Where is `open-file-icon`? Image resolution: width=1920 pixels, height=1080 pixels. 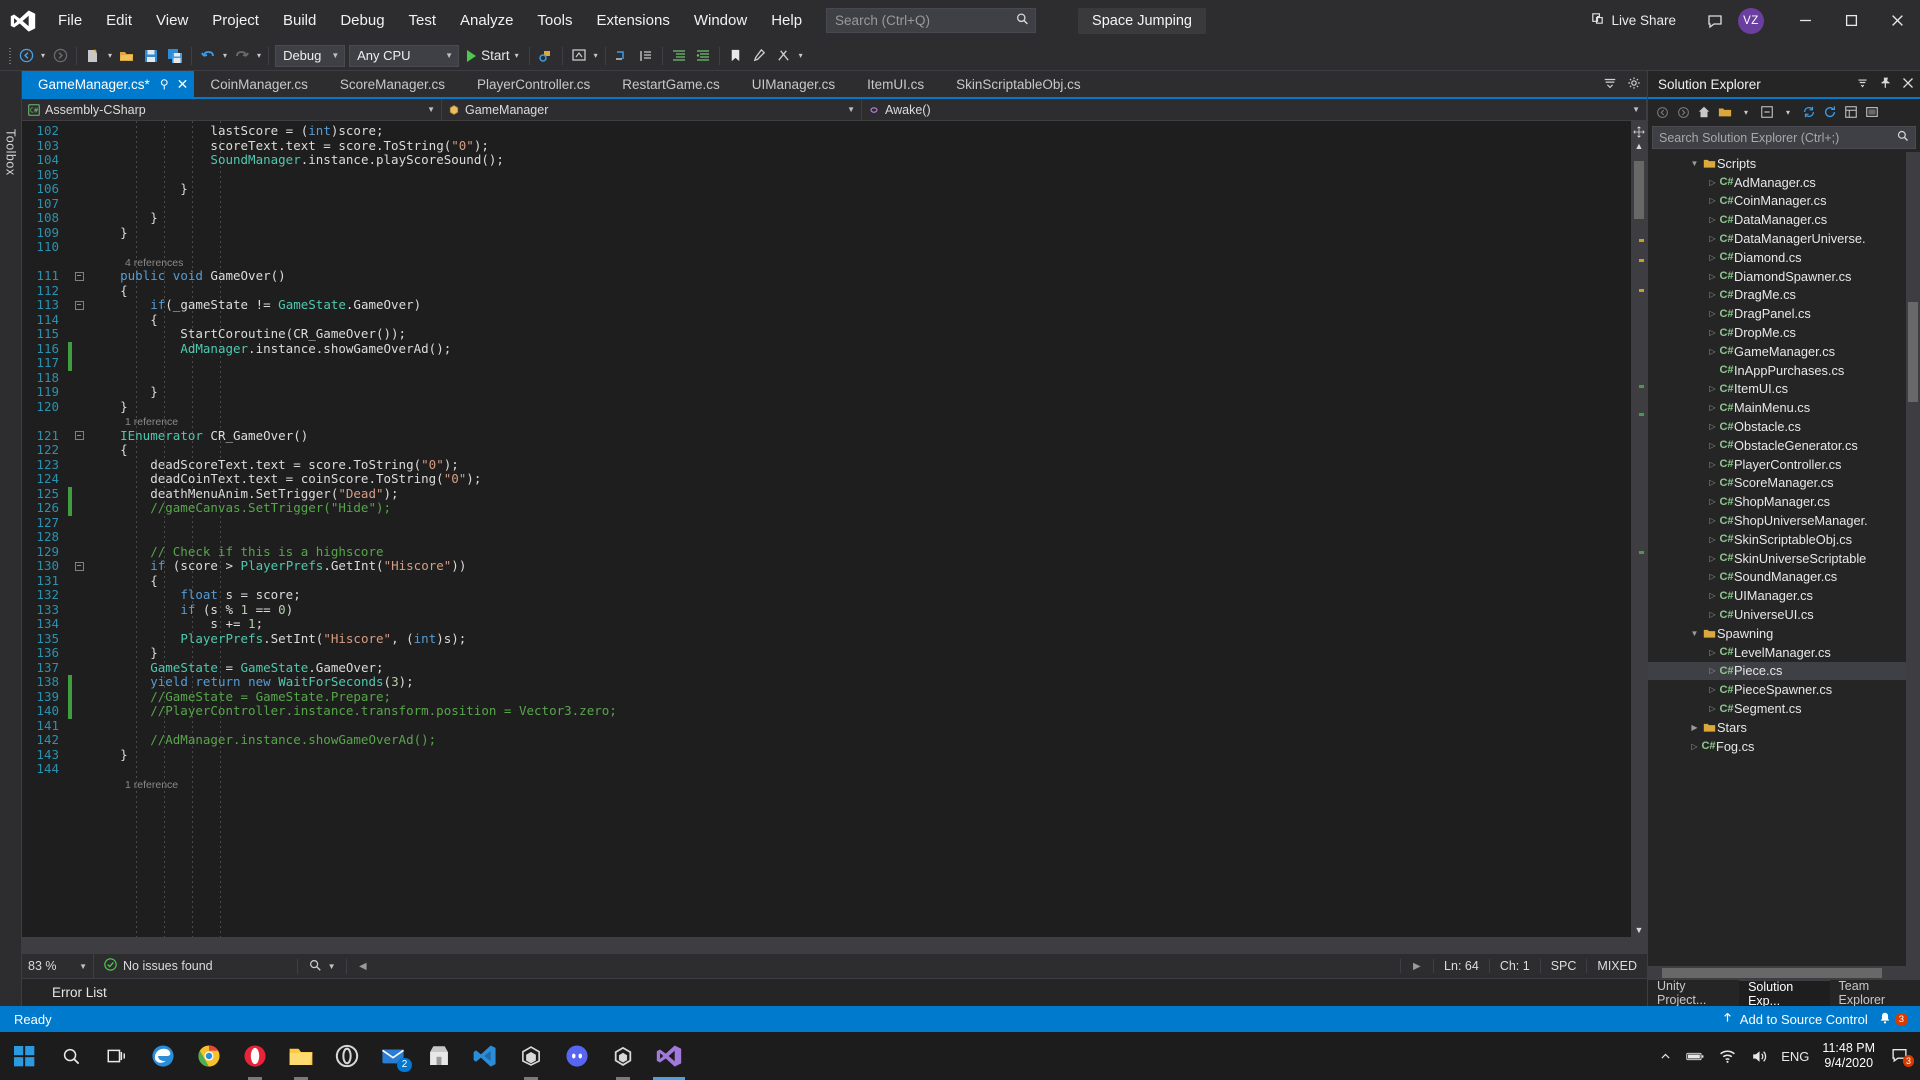 open-file-icon is located at coordinates (127, 56).